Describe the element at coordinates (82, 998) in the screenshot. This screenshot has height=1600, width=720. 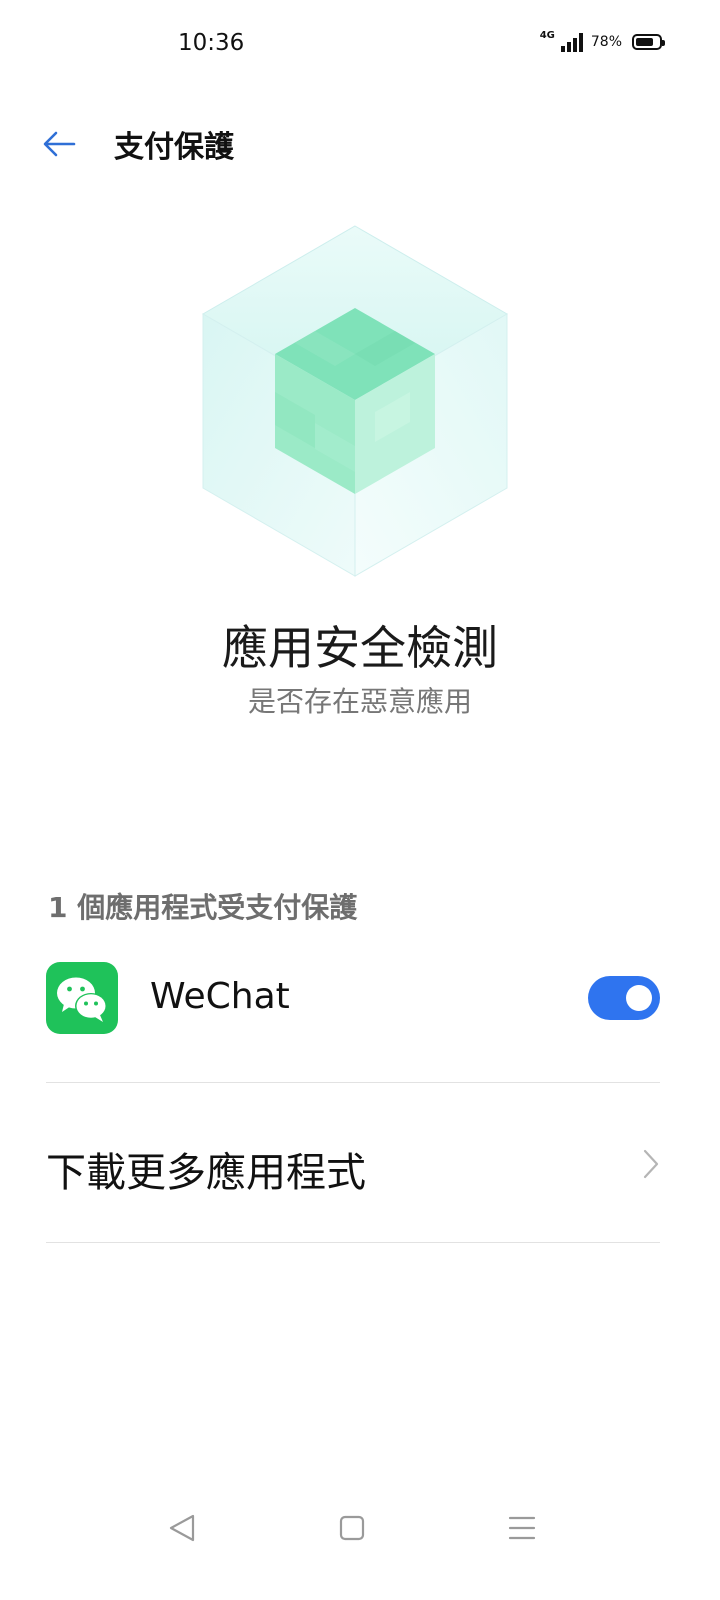
I see `wechat-icon` at that location.